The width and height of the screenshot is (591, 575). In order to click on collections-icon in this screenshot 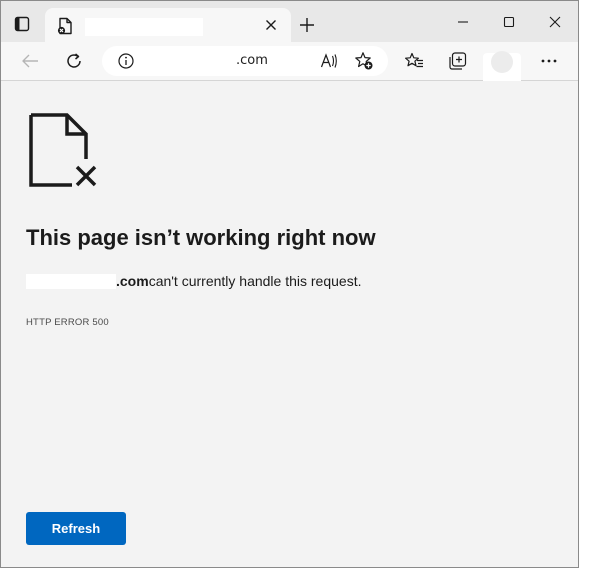, I will do `click(458, 61)`.